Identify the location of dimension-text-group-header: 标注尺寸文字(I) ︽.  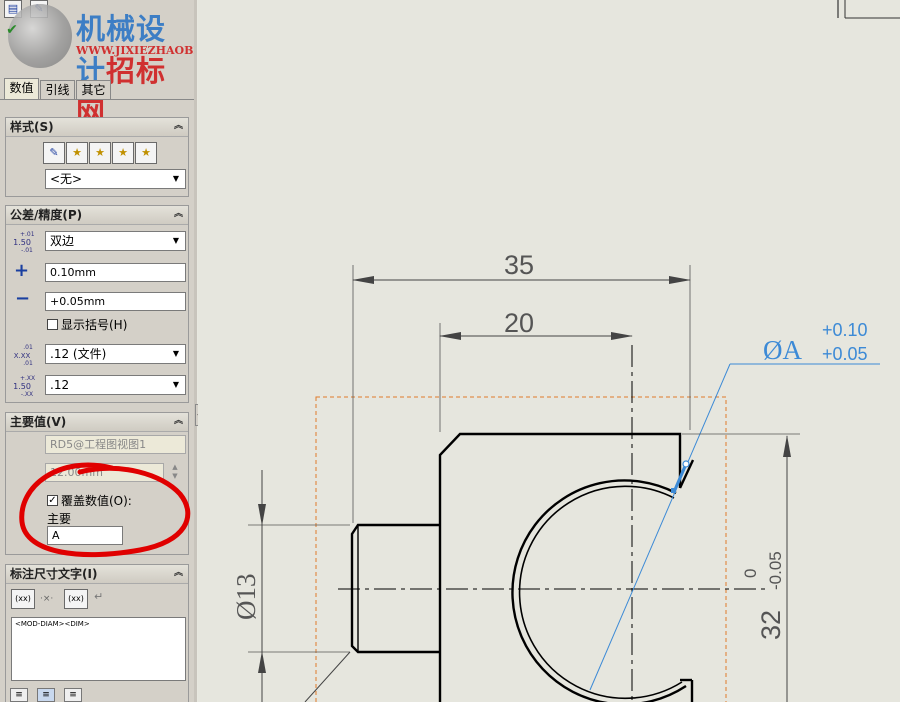
(97, 574).